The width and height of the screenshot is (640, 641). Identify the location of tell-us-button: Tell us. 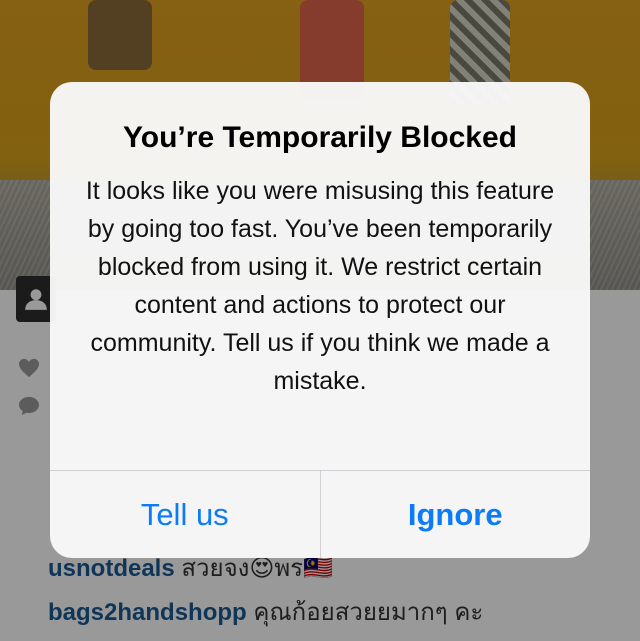
(185, 514).